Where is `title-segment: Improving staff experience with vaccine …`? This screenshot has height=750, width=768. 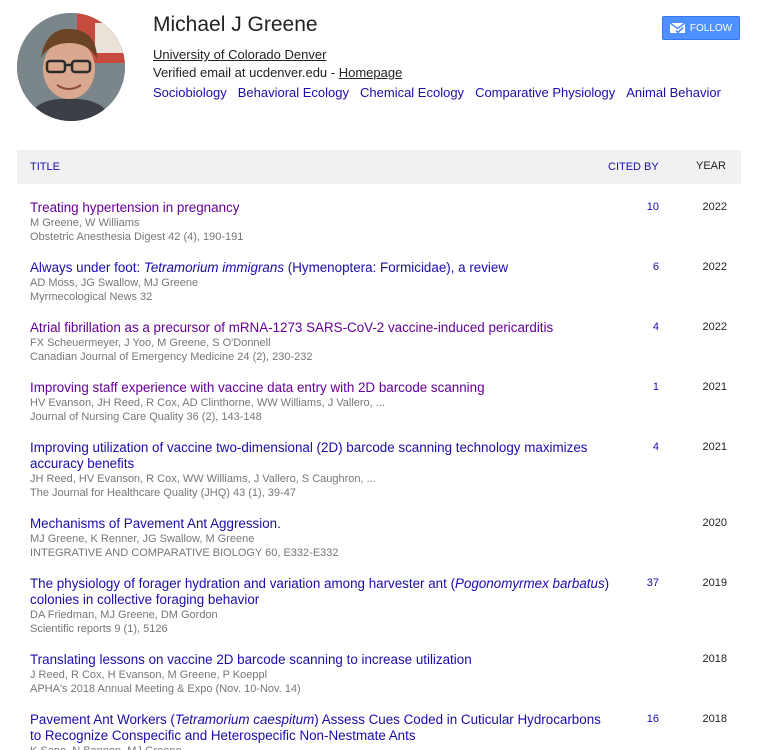
title-segment: Improving staff experience with vaccine … is located at coordinates (257, 387).